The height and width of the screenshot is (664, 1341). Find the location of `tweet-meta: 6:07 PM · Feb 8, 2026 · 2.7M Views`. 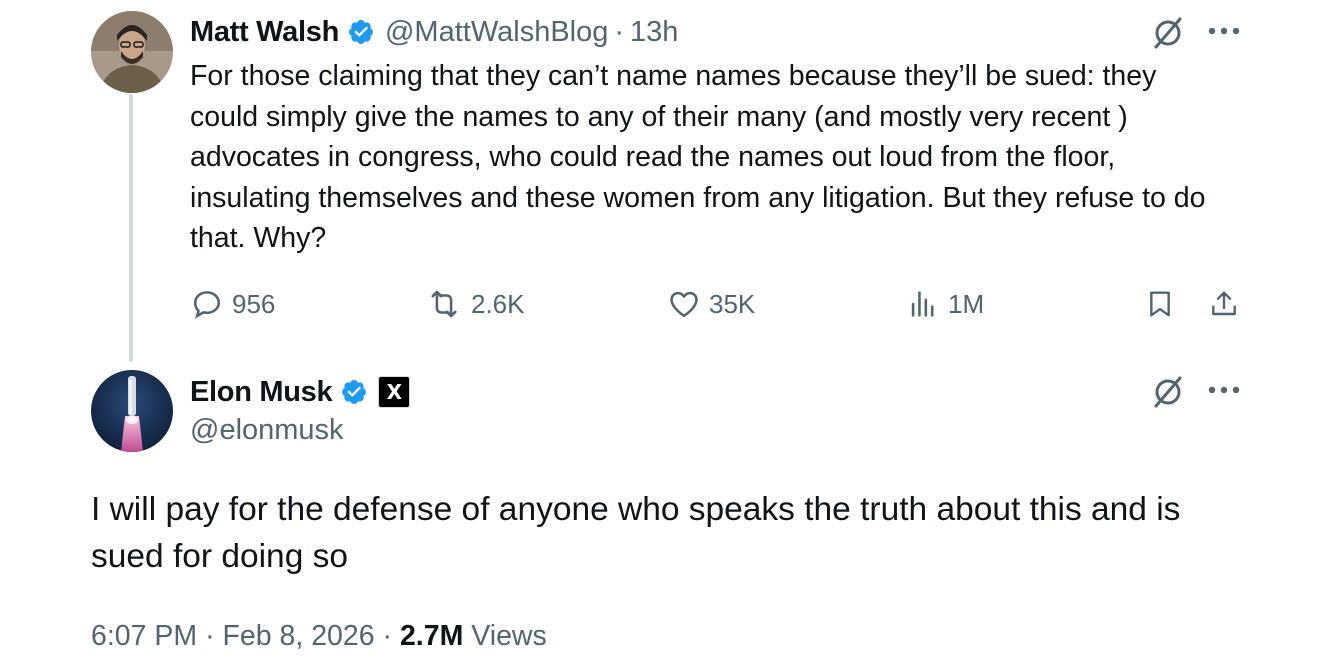

tweet-meta: 6:07 PM · Feb 8, 2026 · 2.7M Views is located at coordinates (319, 636).